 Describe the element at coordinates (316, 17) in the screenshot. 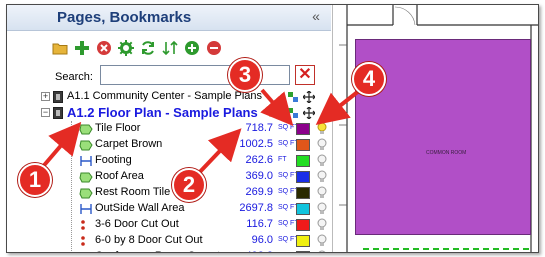

I see `collapse-button: «` at that location.